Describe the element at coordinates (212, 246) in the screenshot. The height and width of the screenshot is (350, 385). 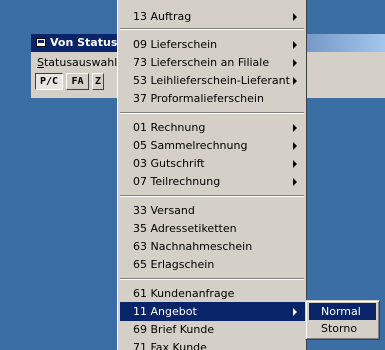
I see `menu-item-nachnahmeschein: 63 Nachnahmeschein` at that location.